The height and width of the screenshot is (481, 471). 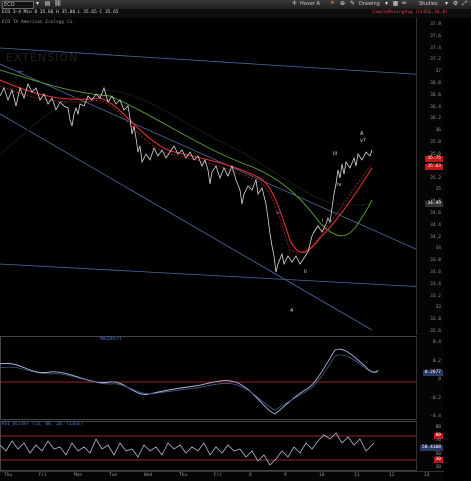 What do you see at coordinates (250, 475) in the screenshot?
I see `time-axis-label: 8` at bounding box center [250, 475].